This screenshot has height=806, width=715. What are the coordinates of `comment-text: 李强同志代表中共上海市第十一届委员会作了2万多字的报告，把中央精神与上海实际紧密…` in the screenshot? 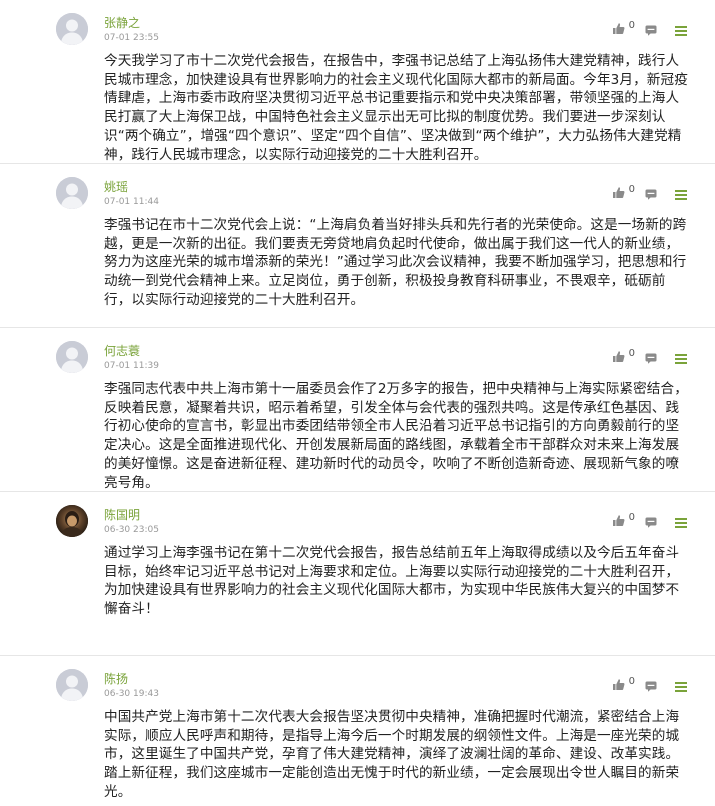 It's located at (396, 436).